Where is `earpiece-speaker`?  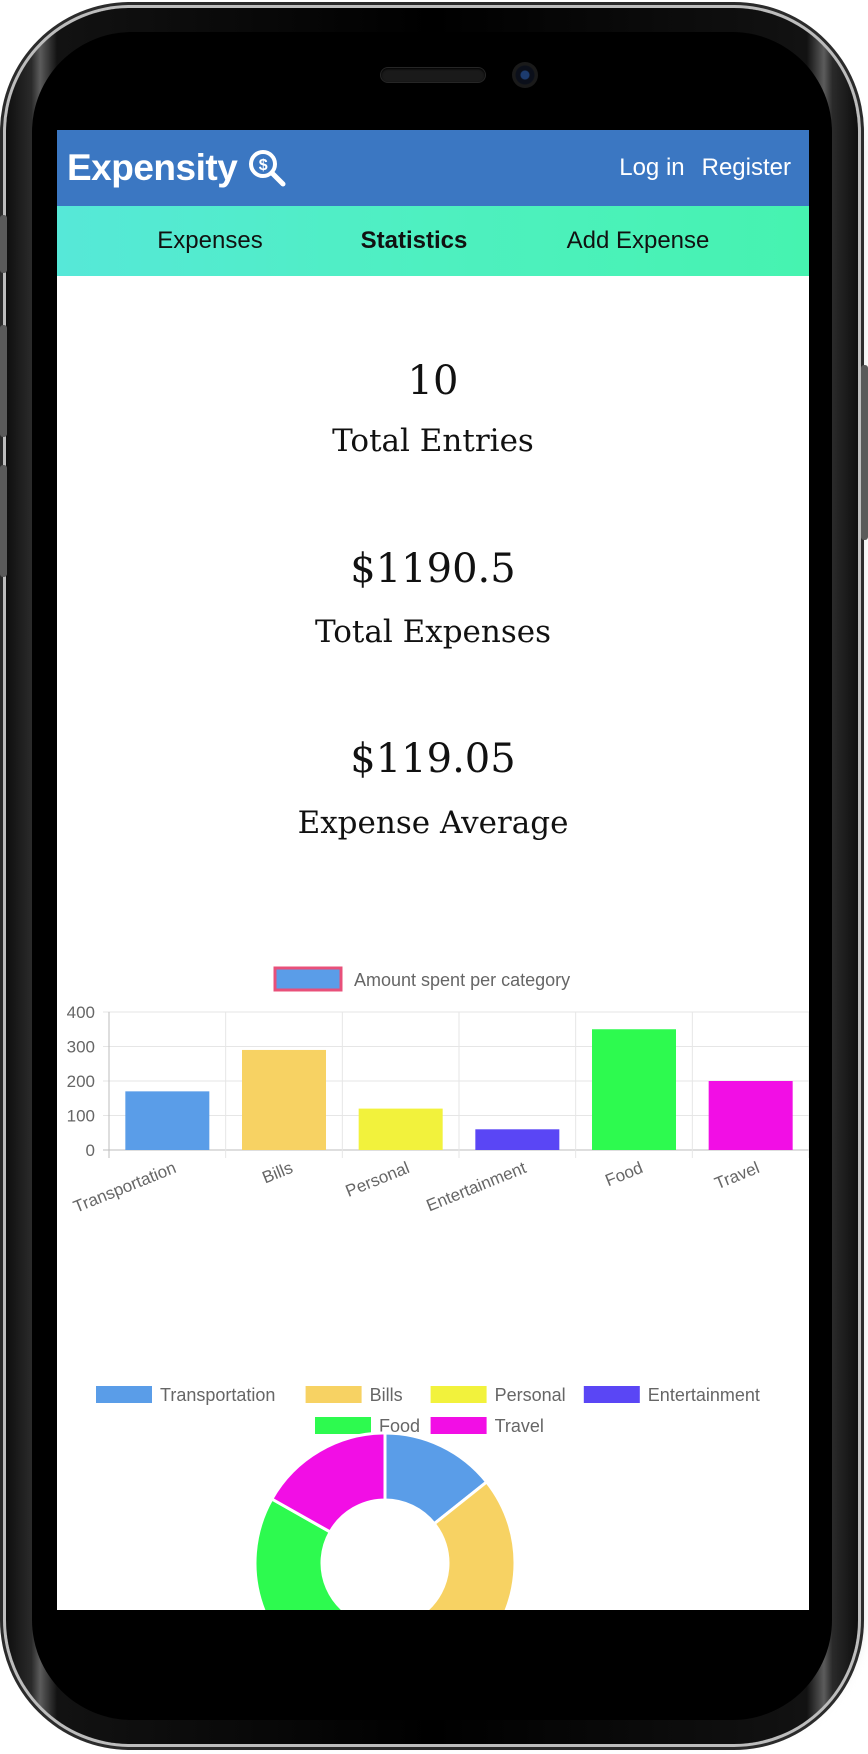 earpiece-speaker is located at coordinates (433, 75).